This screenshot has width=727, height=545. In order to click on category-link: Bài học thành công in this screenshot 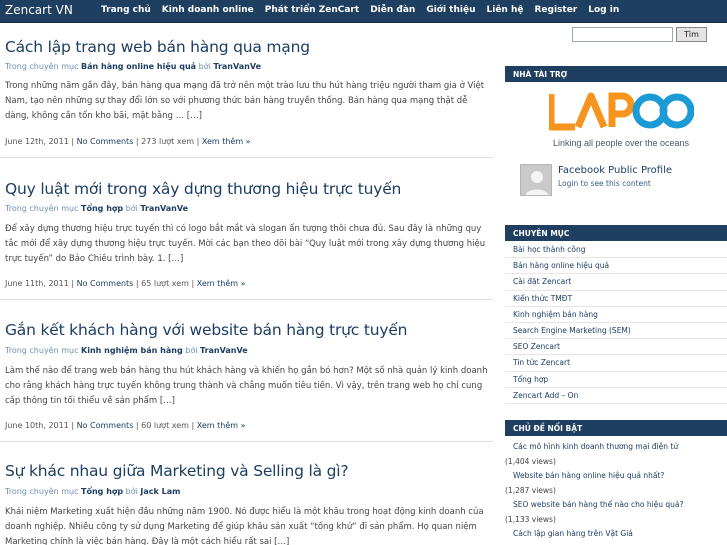, I will do `click(616, 250)`.